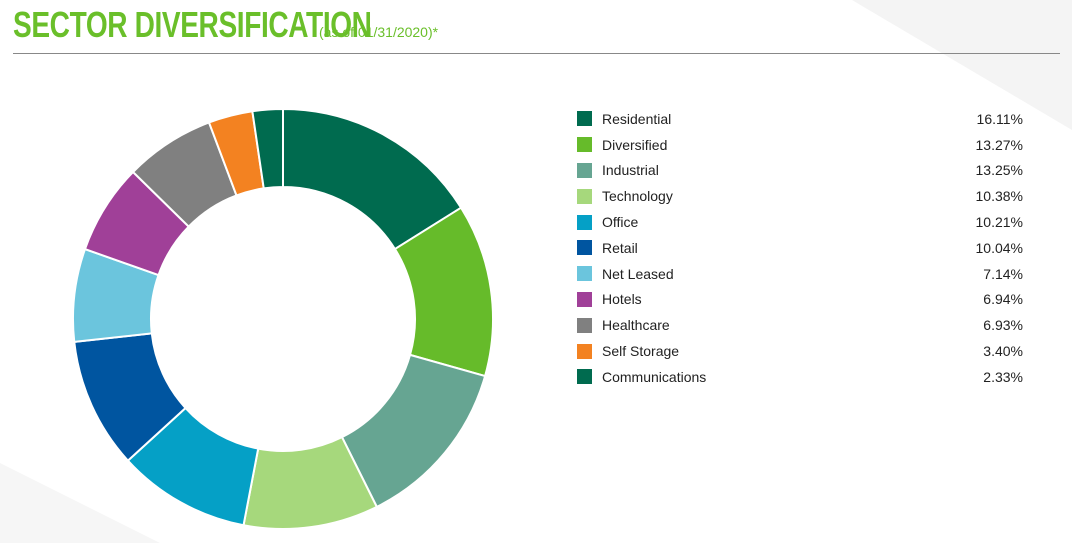  I want to click on legend-item: Net Leased 7.14%, so click(800, 274).